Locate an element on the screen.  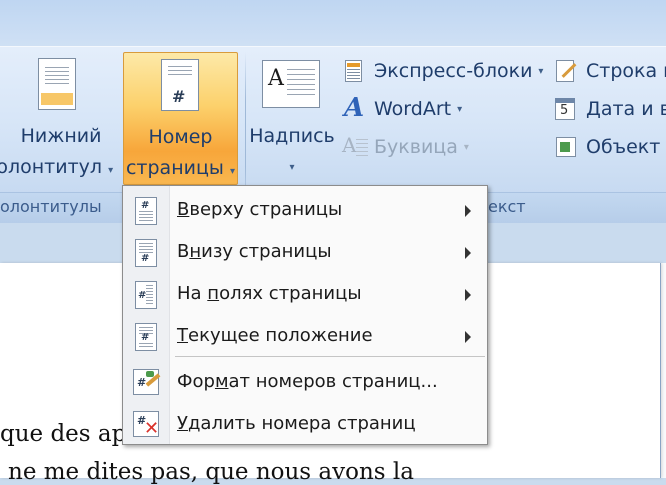
footer-label-2: колонтитул is located at coordinates (51, 167).